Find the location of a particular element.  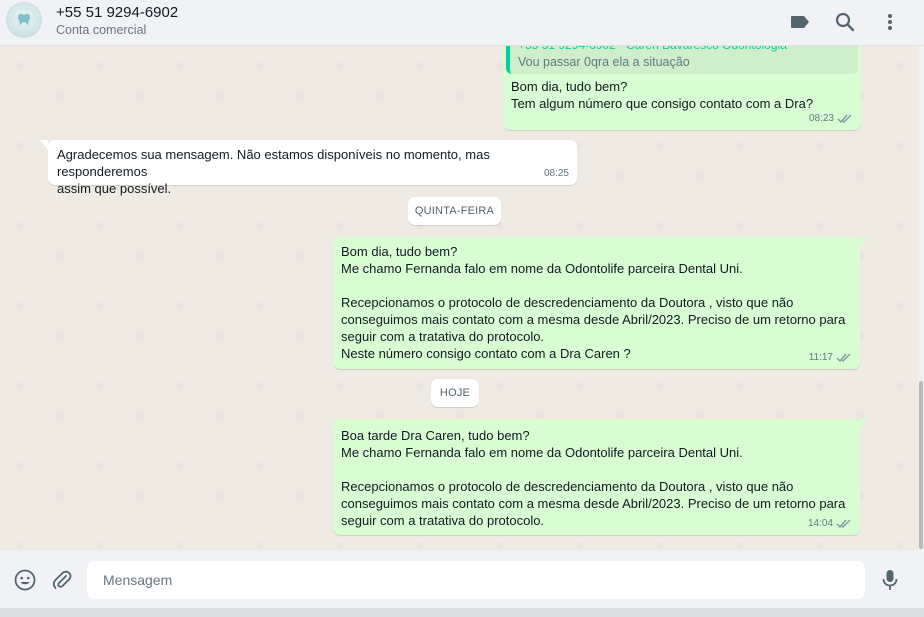

message-time: 08:25 is located at coordinates (556, 173).